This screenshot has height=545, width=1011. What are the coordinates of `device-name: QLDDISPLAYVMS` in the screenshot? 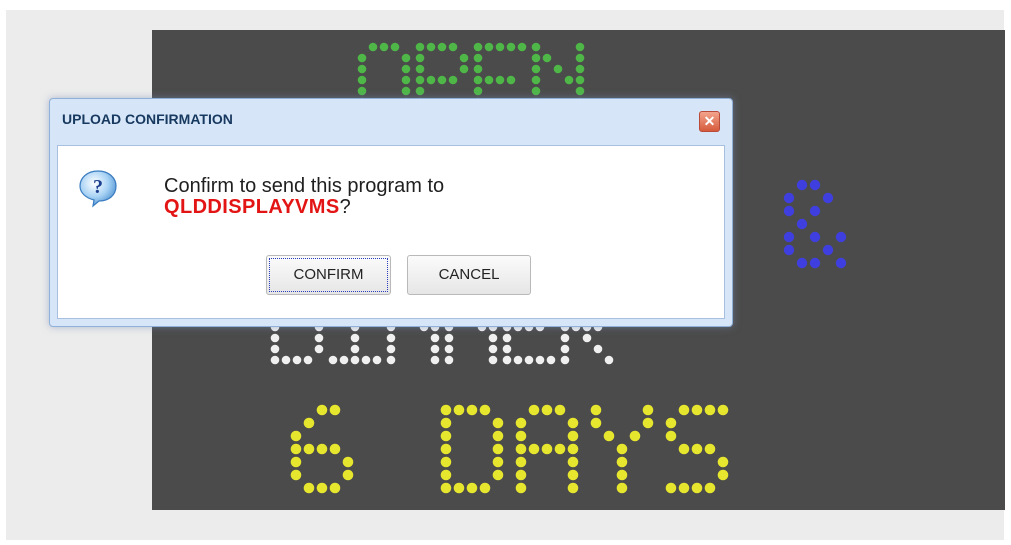 It's located at (252, 207).